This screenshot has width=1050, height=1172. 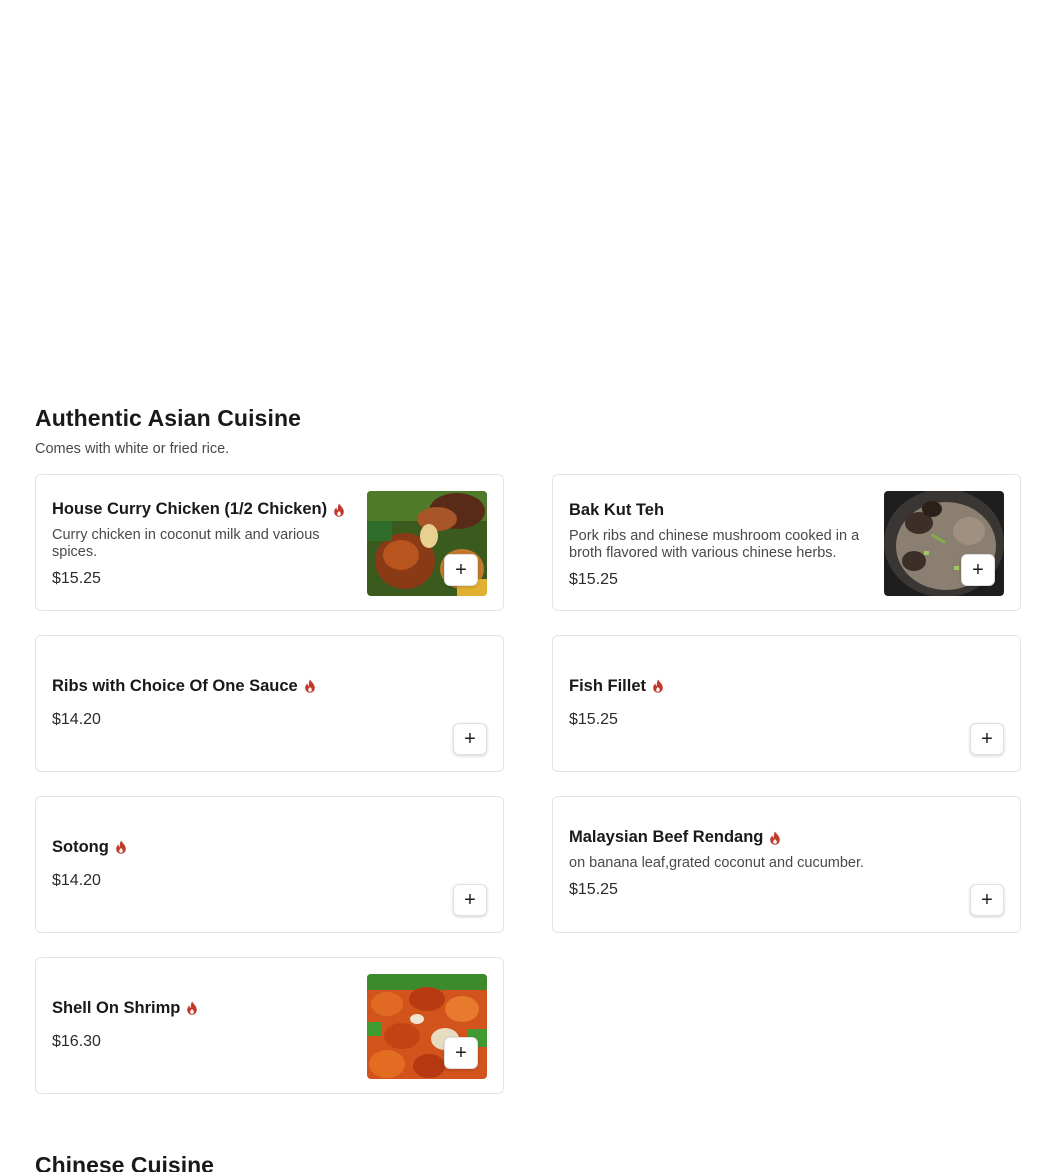 I want to click on item-name-row: Sotong, so click(x=269, y=847).